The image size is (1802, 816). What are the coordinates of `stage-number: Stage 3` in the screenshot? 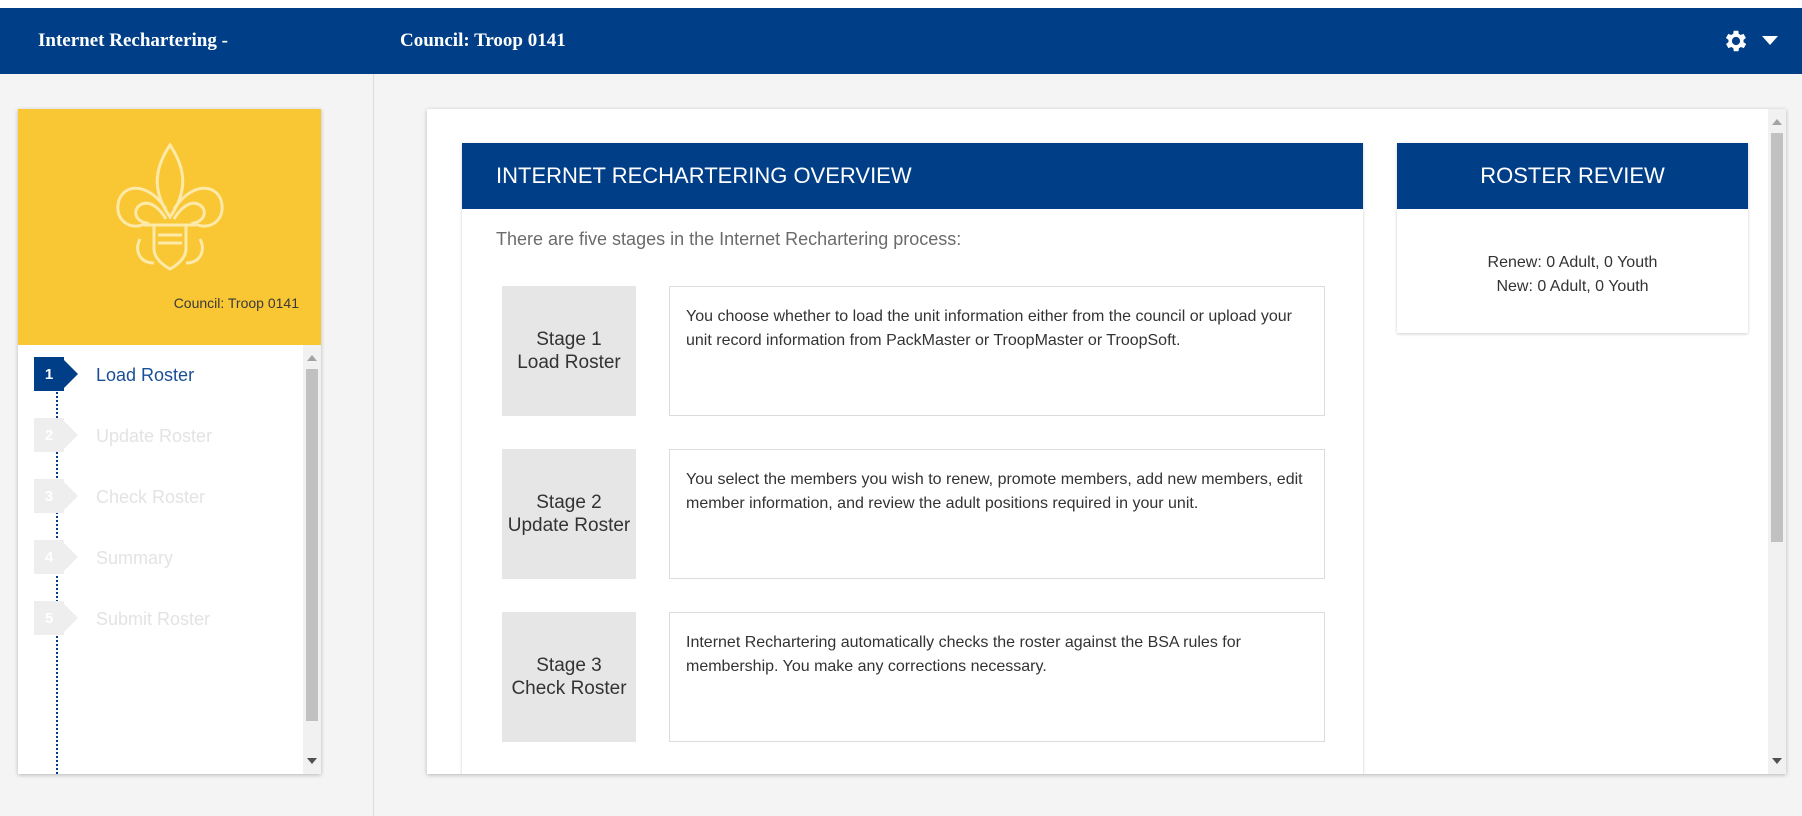 It's located at (569, 665).